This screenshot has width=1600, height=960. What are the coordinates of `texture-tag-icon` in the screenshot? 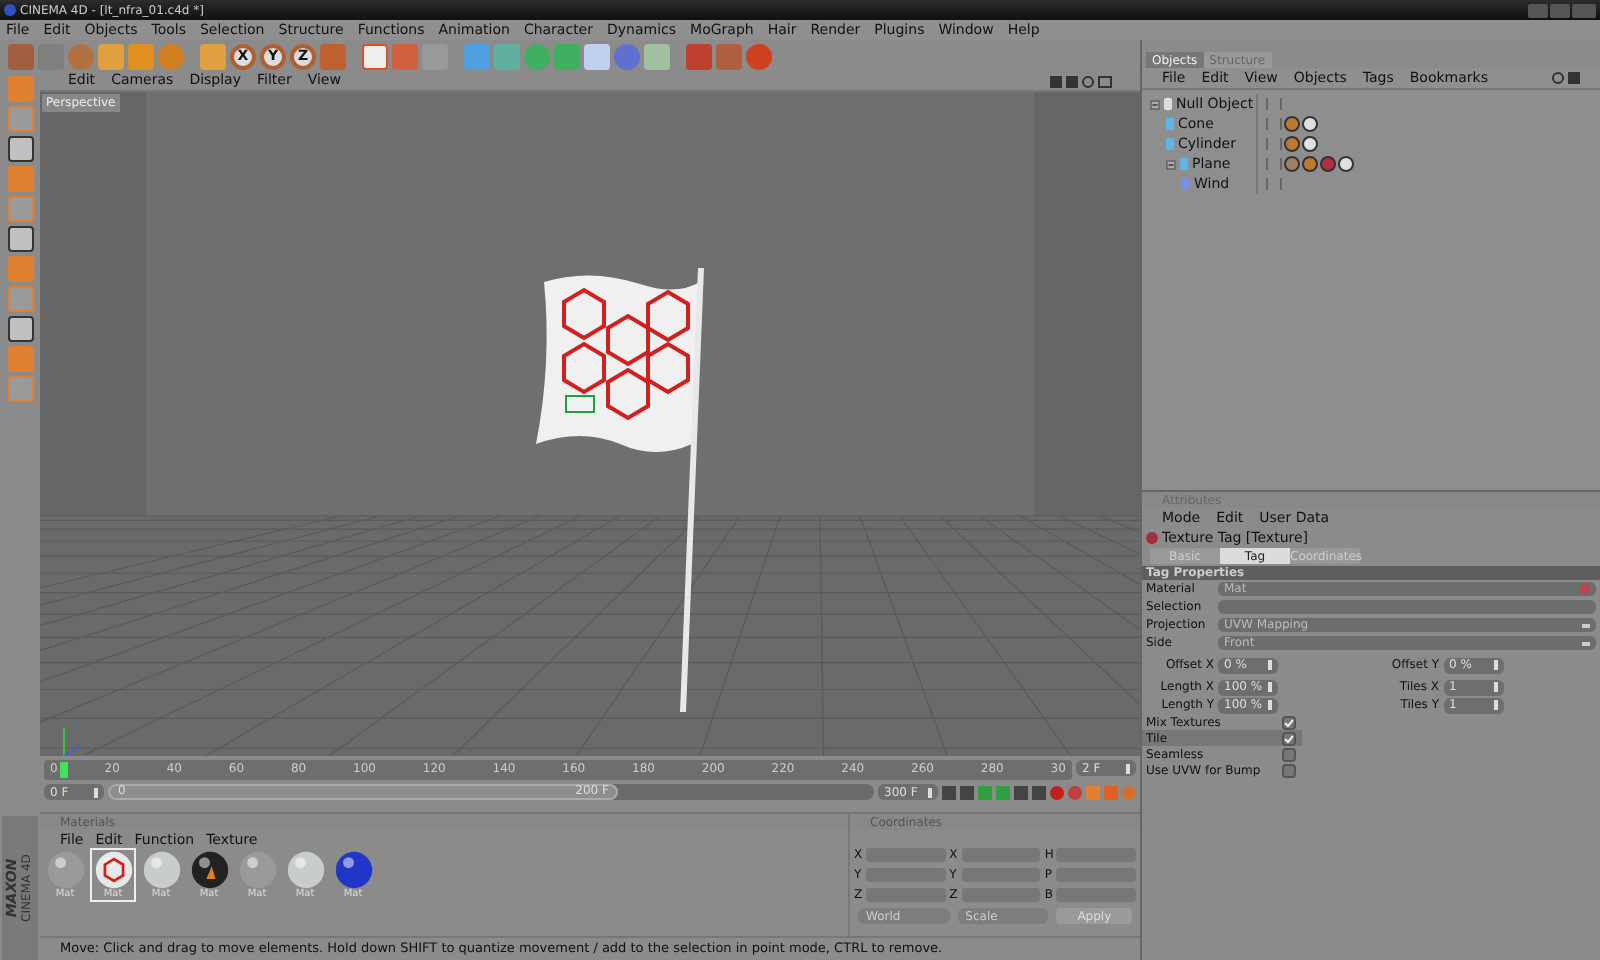 It's located at (1152, 538).